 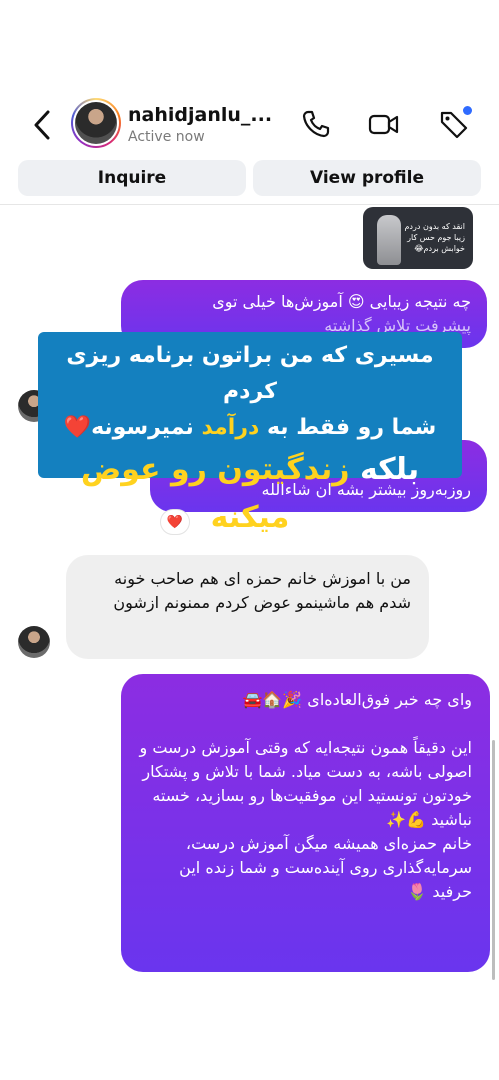 I want to click on phone-icon, so click(x=316, y=124).